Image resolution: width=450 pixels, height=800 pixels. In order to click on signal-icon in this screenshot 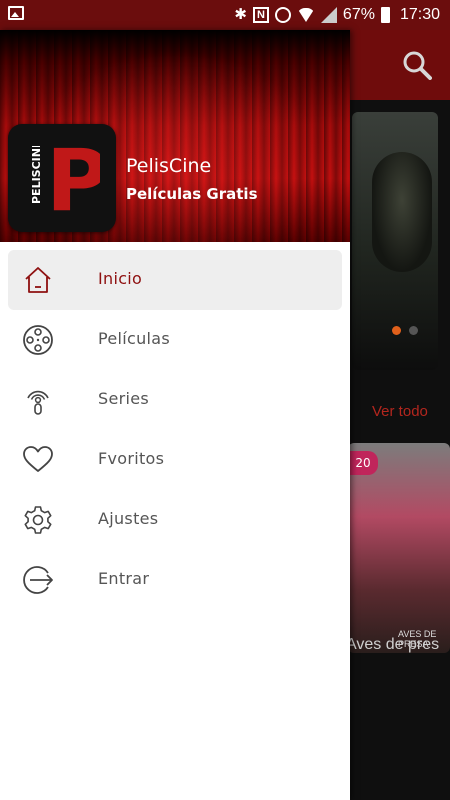, I will do `click(328, 15)`.